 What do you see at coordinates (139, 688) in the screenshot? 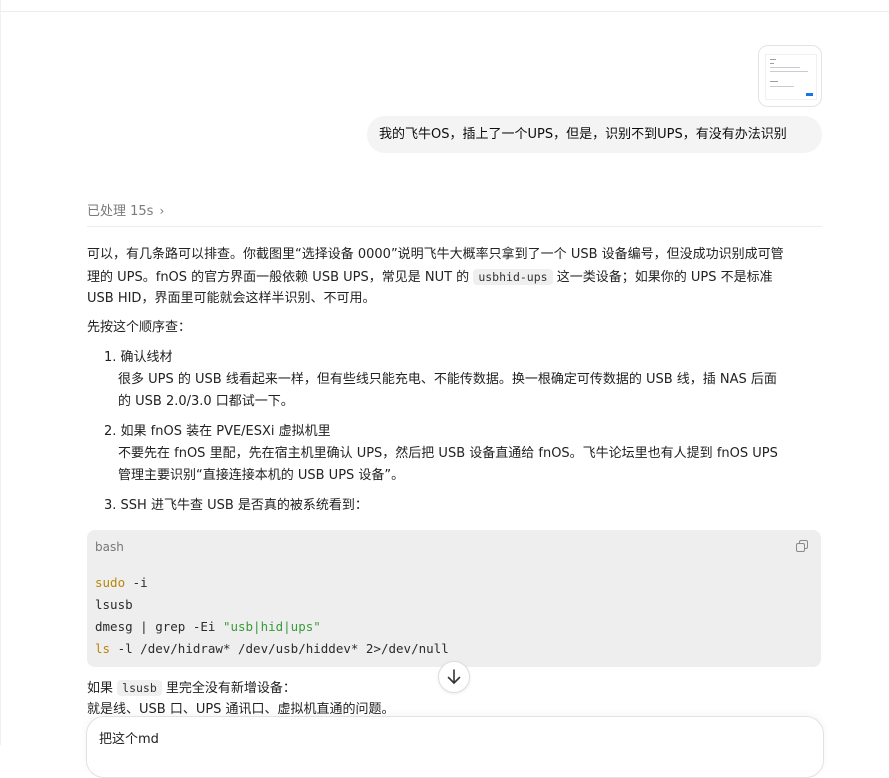
I see `inline-code: lsusb` at bounding box center [139, 688].